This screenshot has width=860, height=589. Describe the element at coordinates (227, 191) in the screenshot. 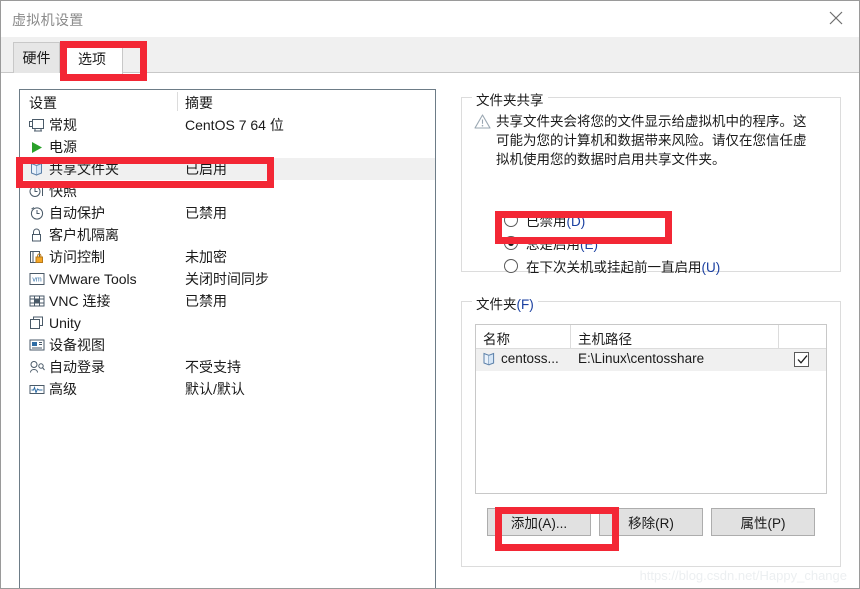

I see `list-item-snapshot: 快照` at that location.